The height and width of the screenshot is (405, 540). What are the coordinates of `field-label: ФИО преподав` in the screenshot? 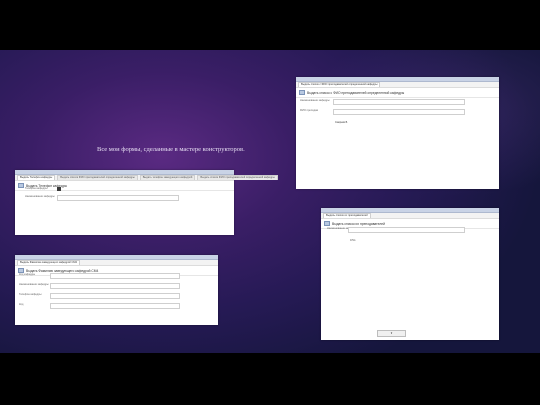 It's located at (309, 110).